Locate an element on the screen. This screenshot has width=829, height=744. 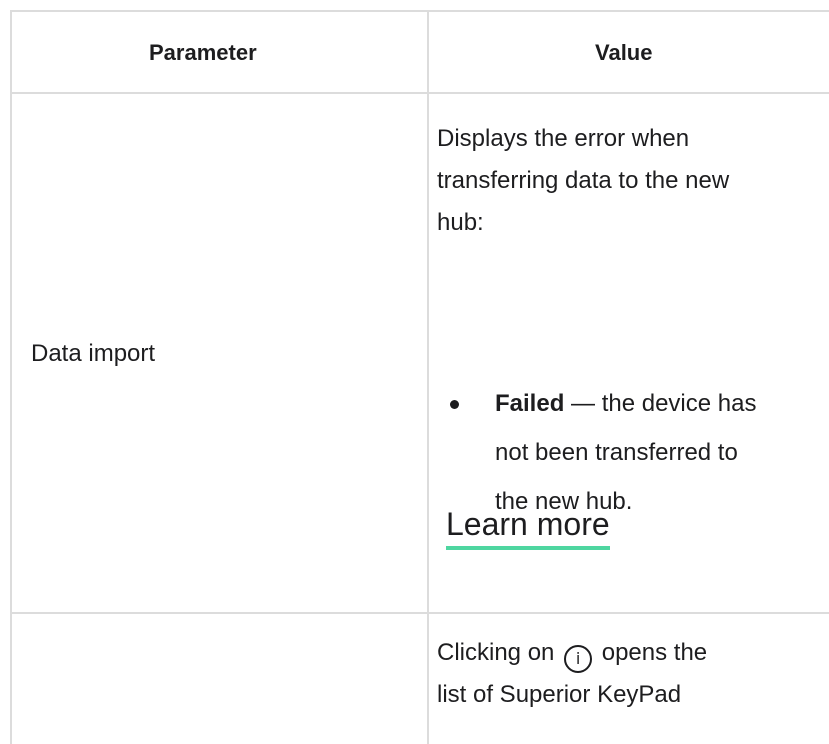
value-line: Clicking on i opens the is located at coordinates (627, 653).